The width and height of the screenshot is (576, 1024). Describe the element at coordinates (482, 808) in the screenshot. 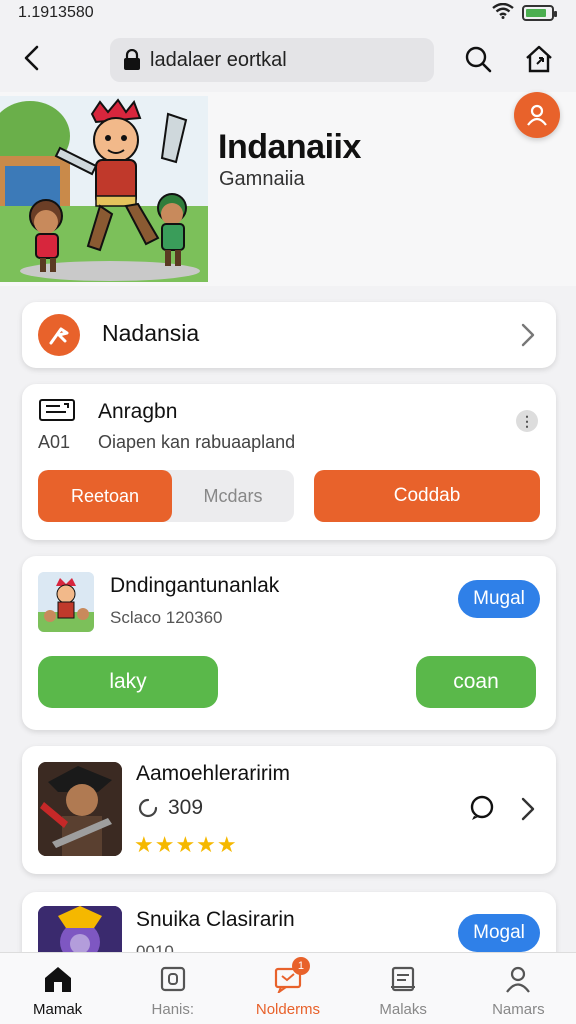

I see `comment-icon` at that location.